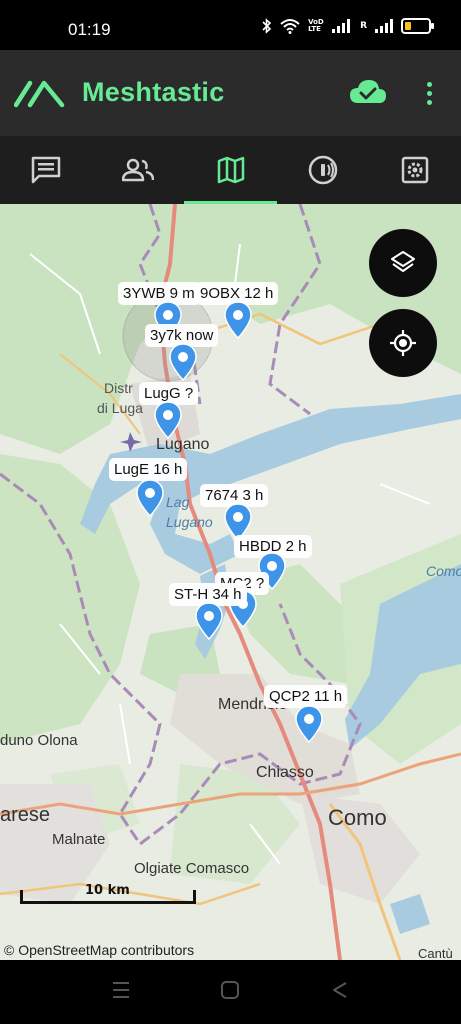 This screenshot has height=1024, width=461. Describe the element at coordinates (79, 839) in the screenshot. I see `place-malnate: Malnate` at that location.